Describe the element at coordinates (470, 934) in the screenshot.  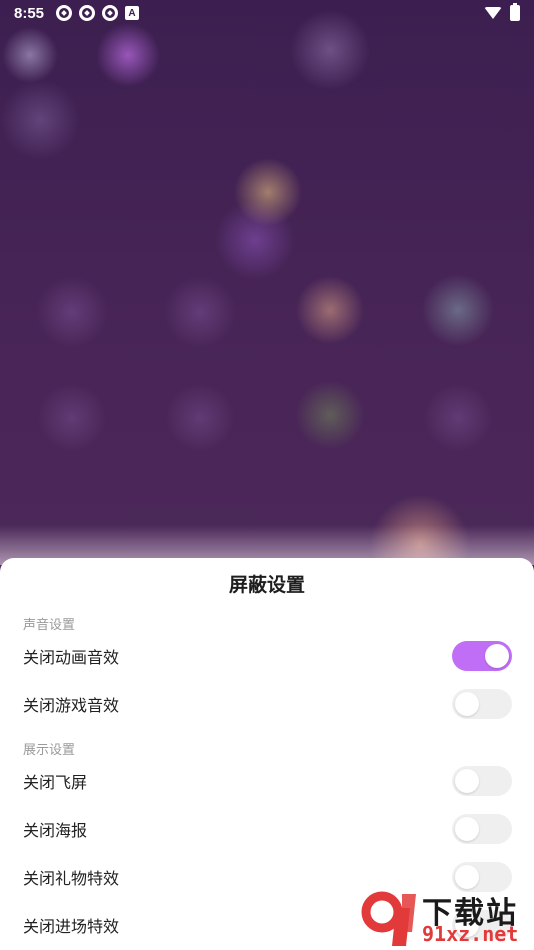
I see `watermark-domain: 91xz.net` at that location.